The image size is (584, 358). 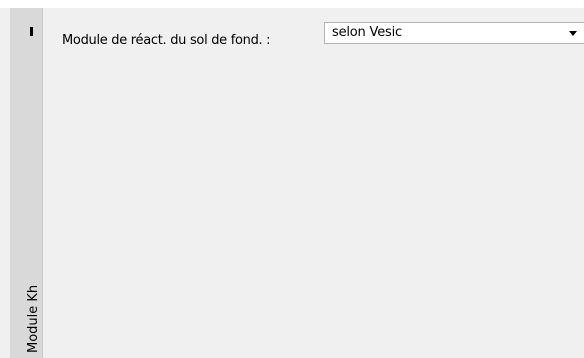 What do you see at coordinates (367, 32) in the screenshot?
I see `soil-modulus-select-value: selon Vesic` at bounding box center [367, 32].